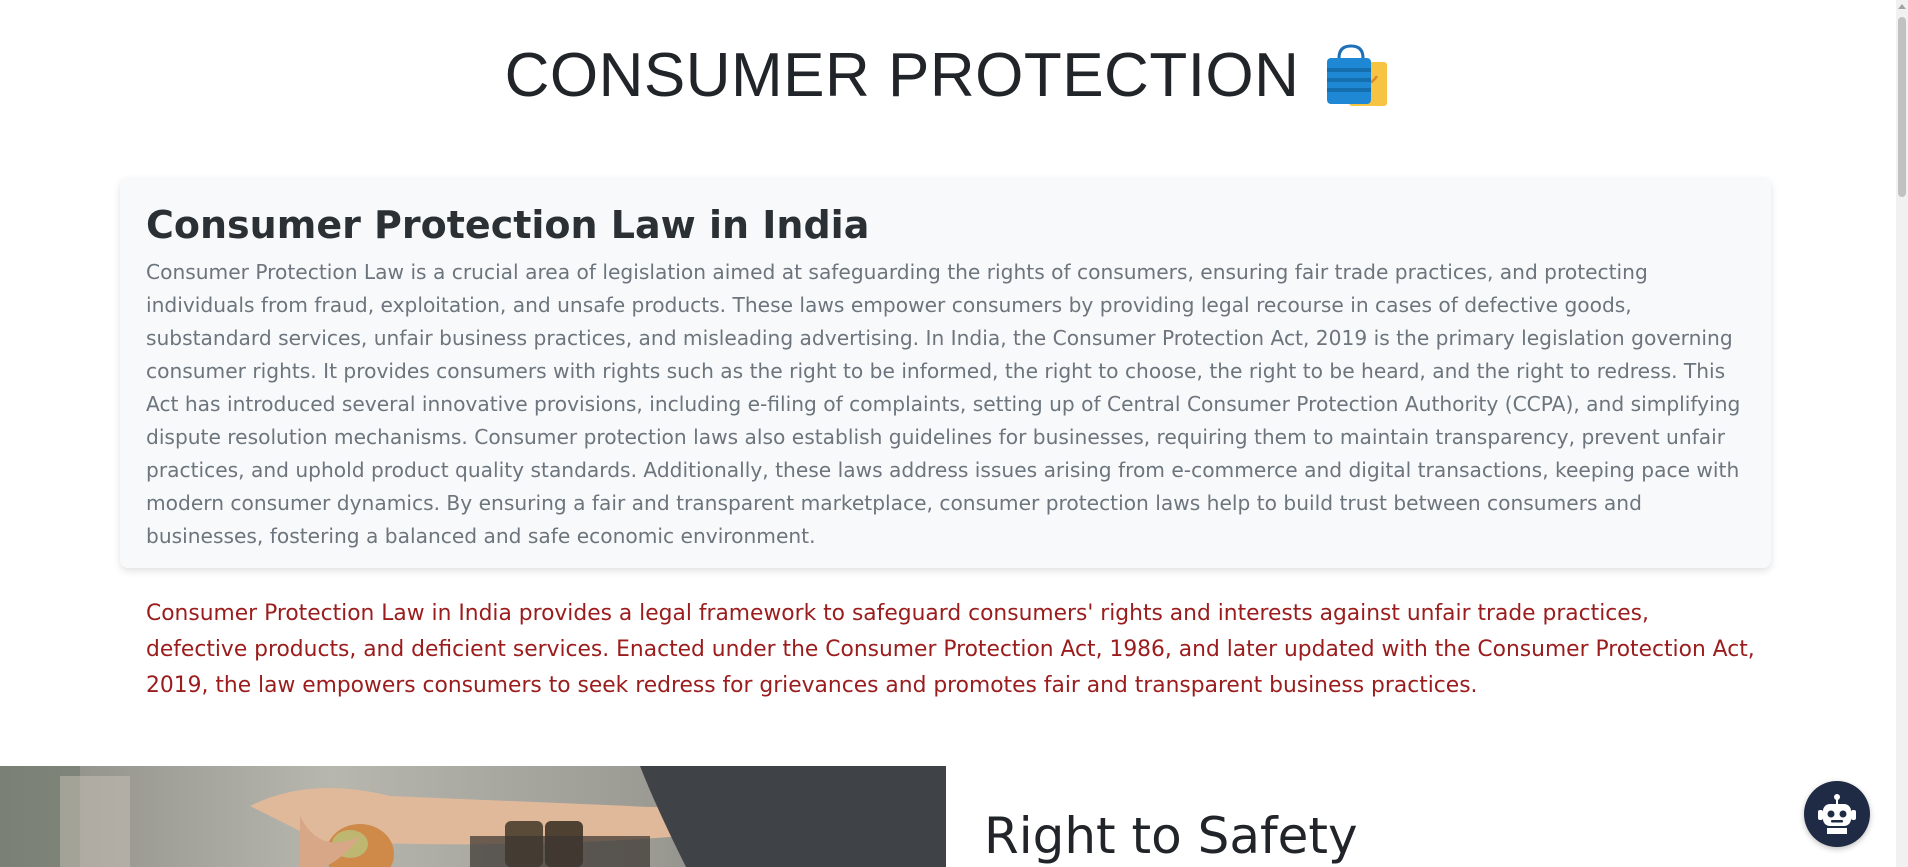  Describe the element at coordinates (1171, 836) in the screenshot. I see `section-heading: Right to Safety` at that location.